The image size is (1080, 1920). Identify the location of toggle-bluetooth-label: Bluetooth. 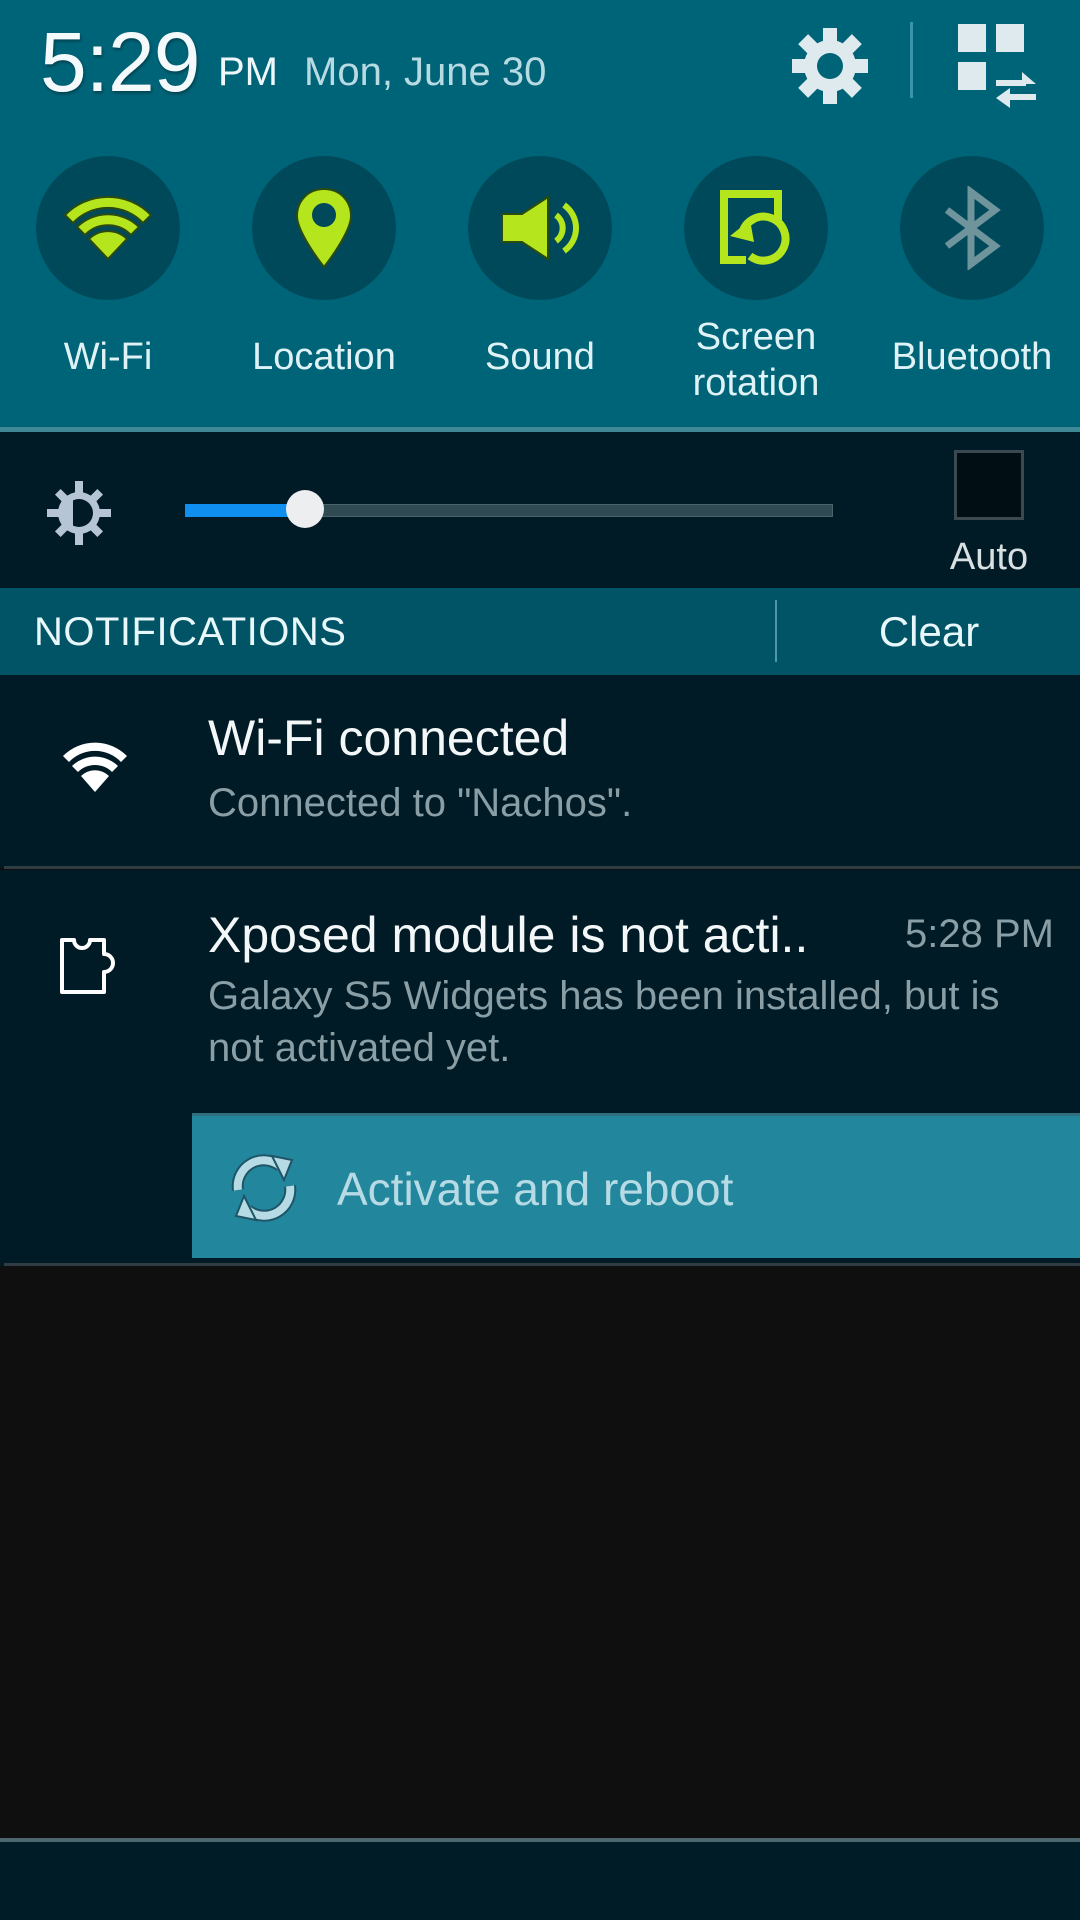
(972, 357).